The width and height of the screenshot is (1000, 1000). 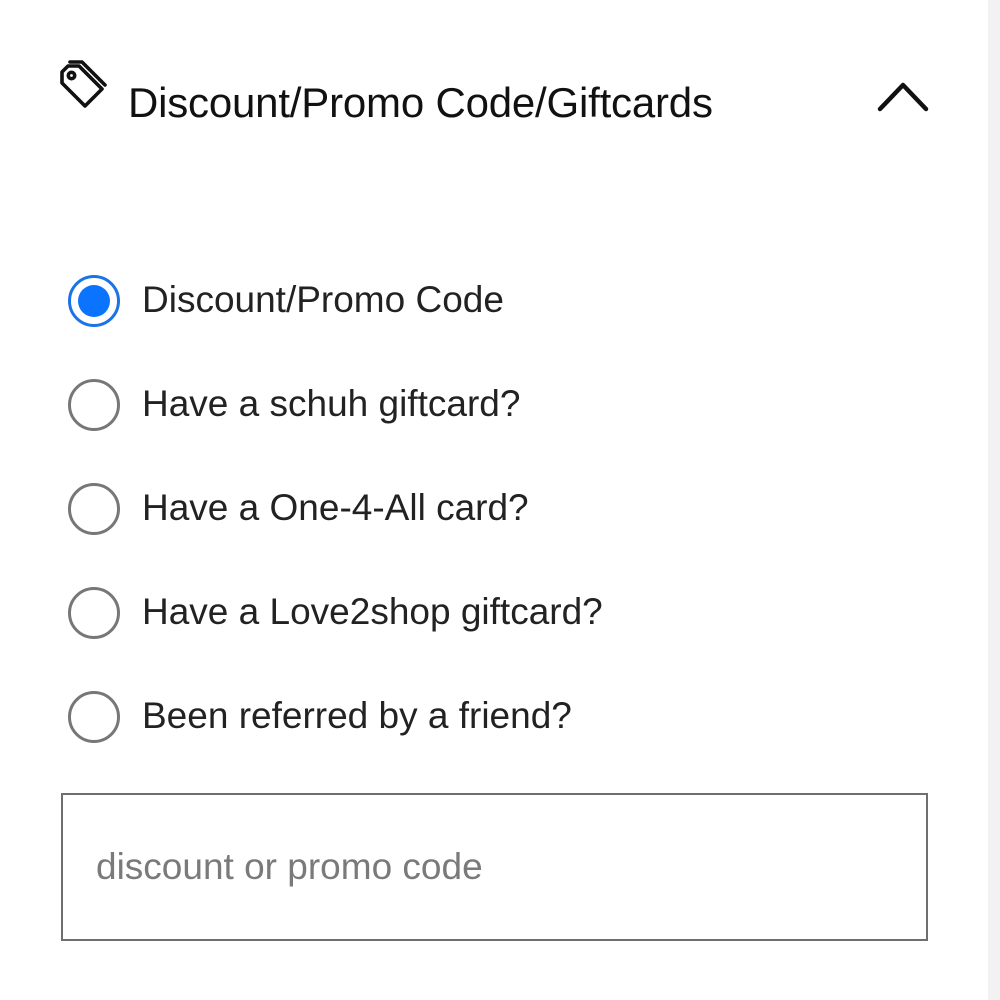 I want to click on option-label: Have a One-4-All card?, so click(x=335, y=507).